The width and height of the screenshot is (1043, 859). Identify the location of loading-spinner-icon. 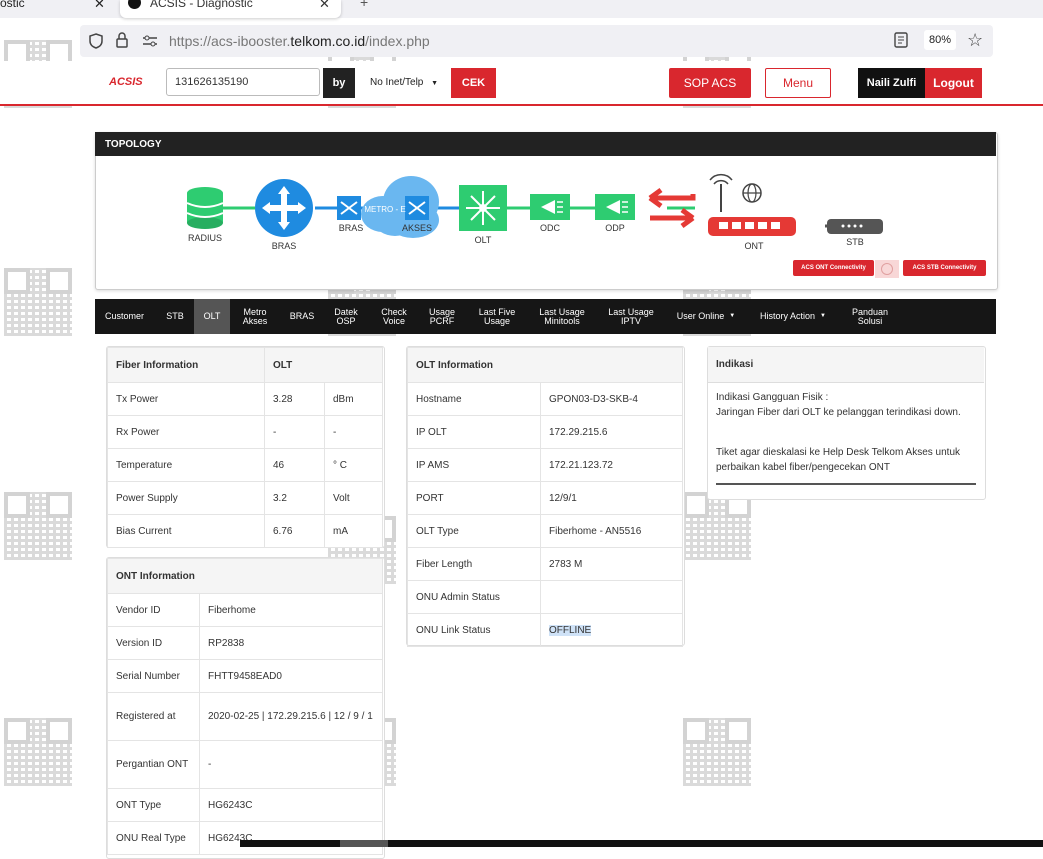
(887, 269).